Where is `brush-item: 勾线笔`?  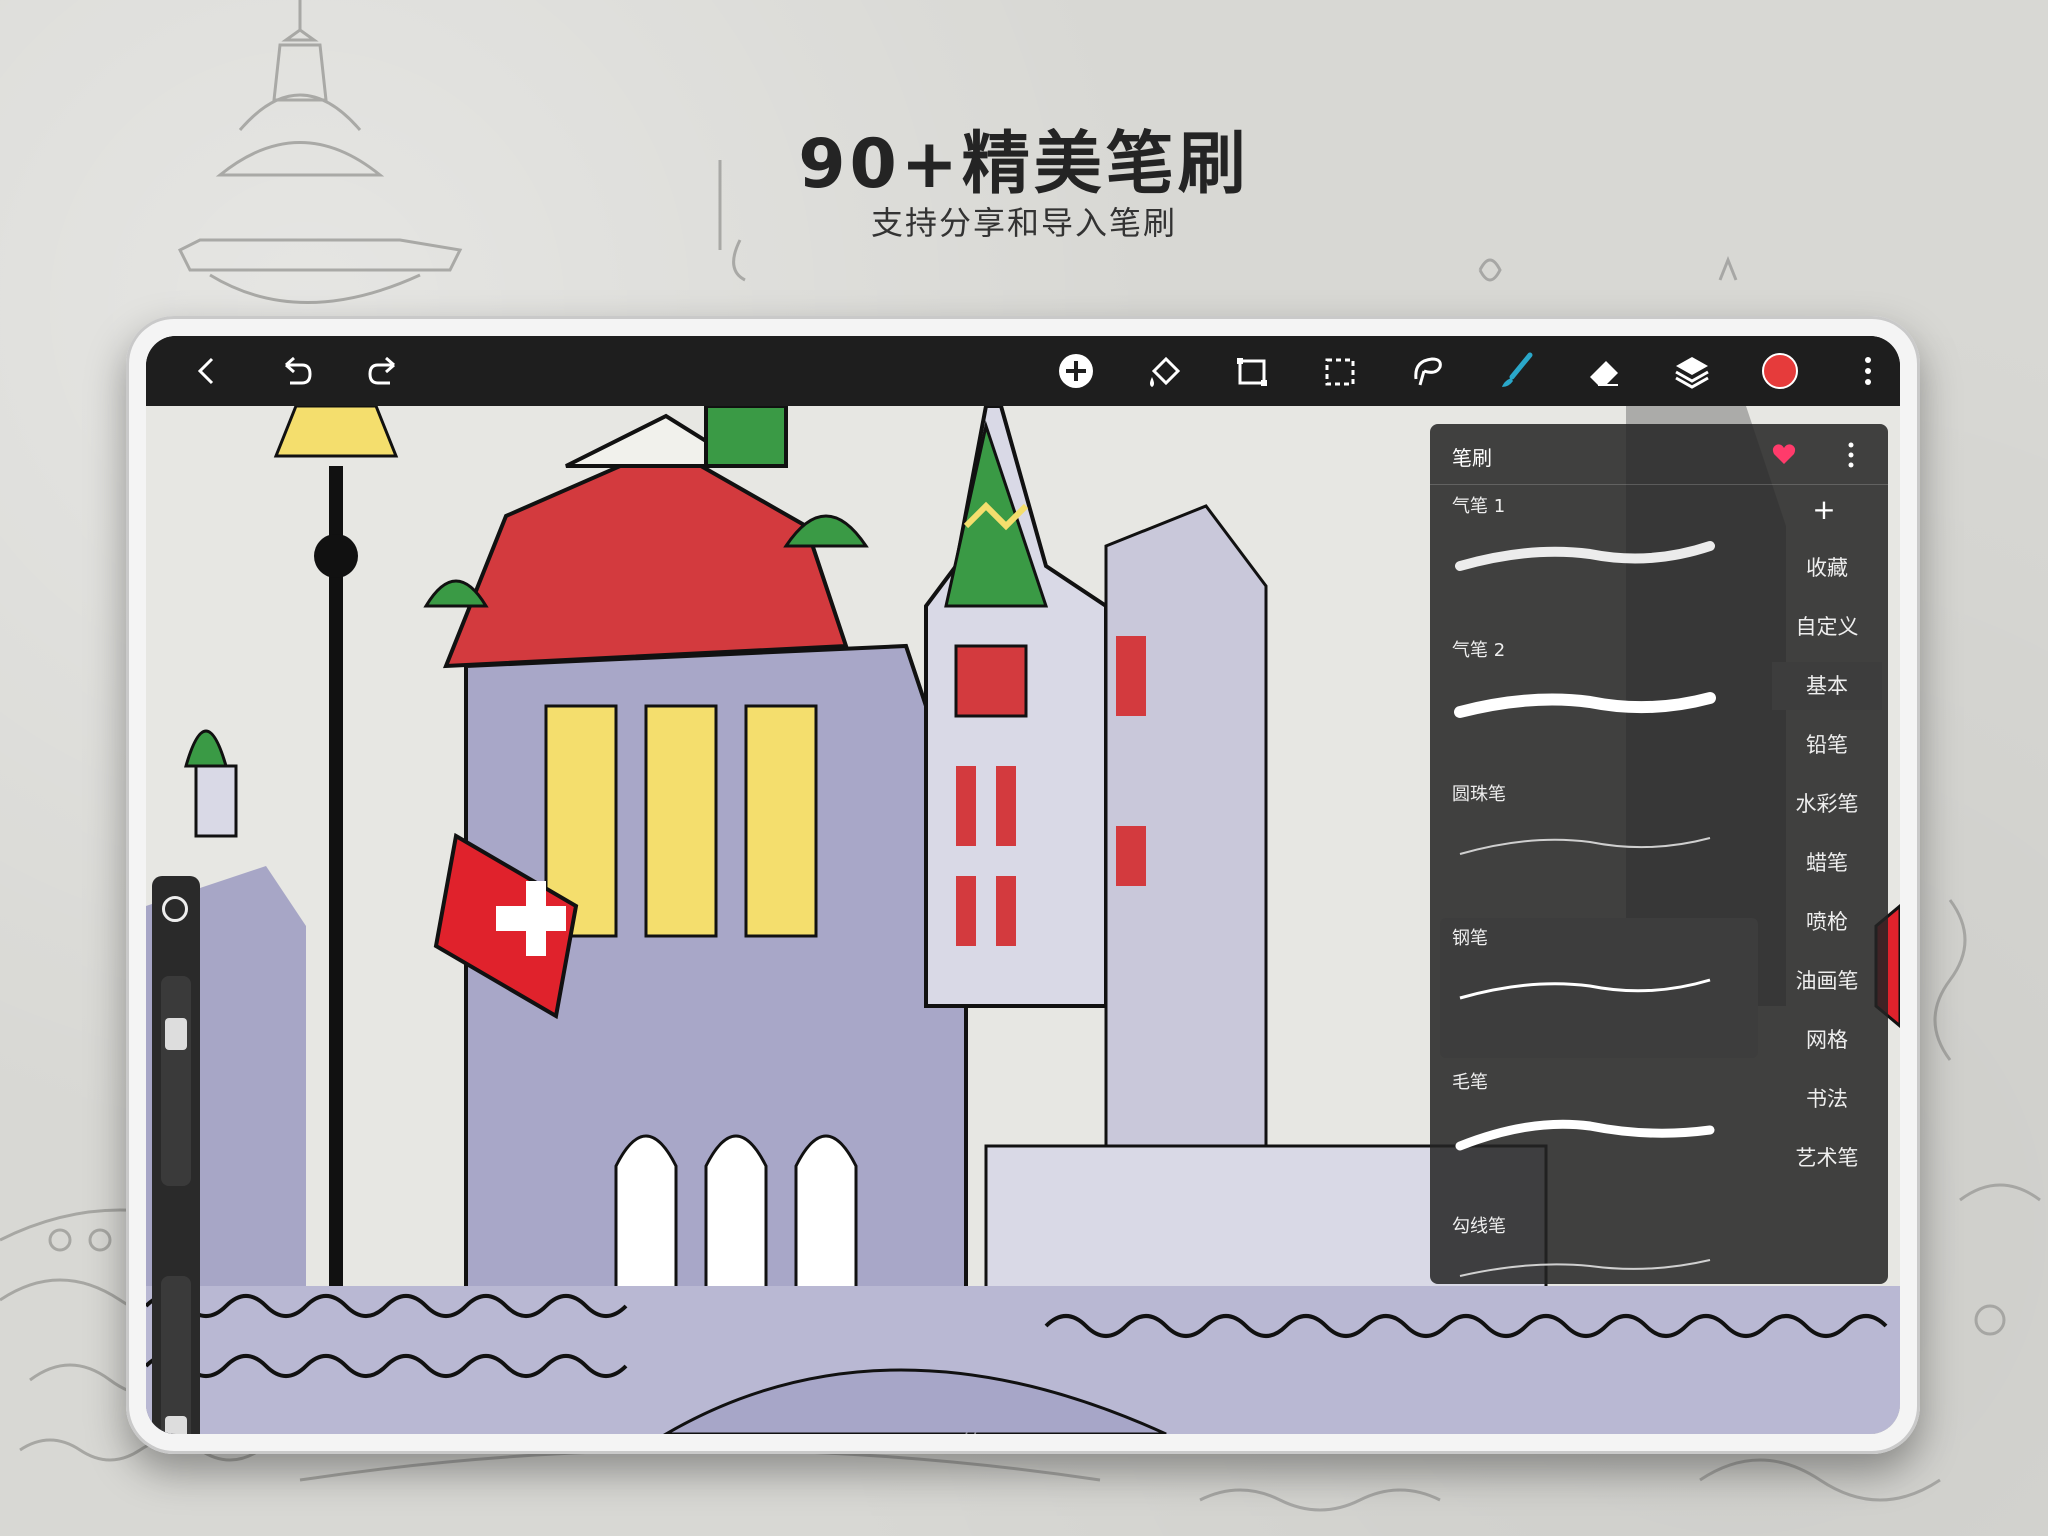
brush-item: 勾线笔 is located at coordinates (1599, 1276).